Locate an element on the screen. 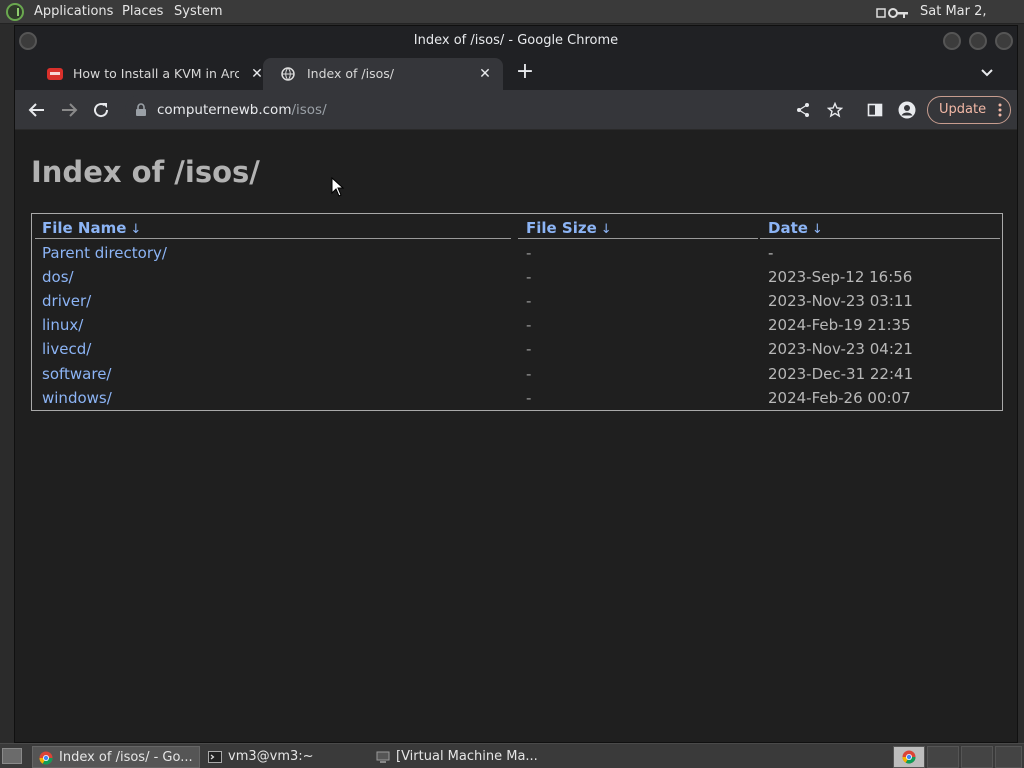 This screenshot has height=768, width=1024. column-header-label: Date is located at coordinates (788, 228).